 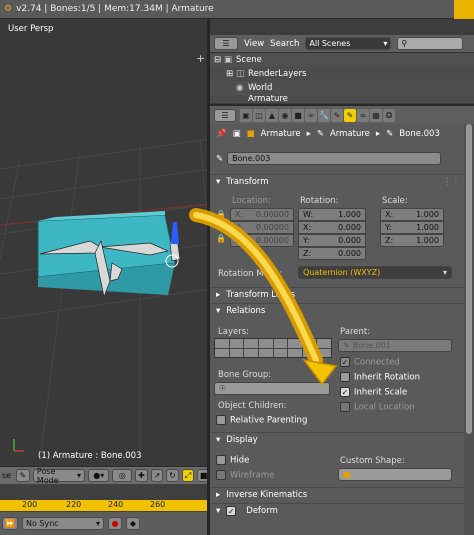 I want to click on outliner-item-scene: ⊟ ▣ Scene, so click(x=342, y=60).